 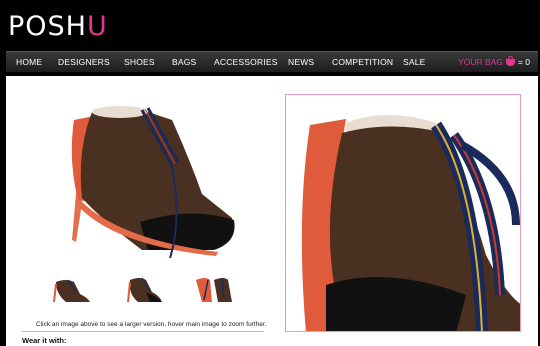 What do you see at coordinates (184, 62) in the screenshot?
I see `nav-bags: BAGS` at bounding box center [184, 62].